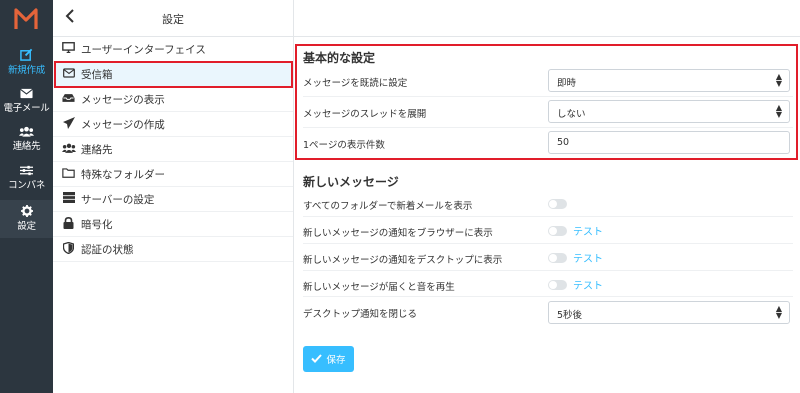 The height and width of the screenshot is (393, 800). What do you see at coordinates (97, 224) in the screenshot?
I see `settings-item-label: 暗号化` at bounding box center [97, 224].